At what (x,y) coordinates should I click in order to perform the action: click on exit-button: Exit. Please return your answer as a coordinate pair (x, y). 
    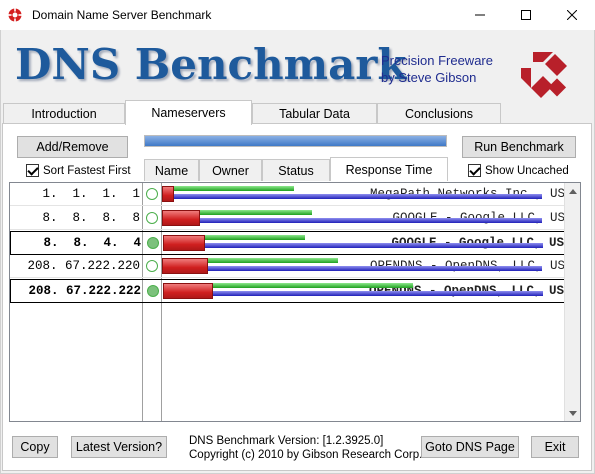
    Looking at the image, I should click on (555, 447).